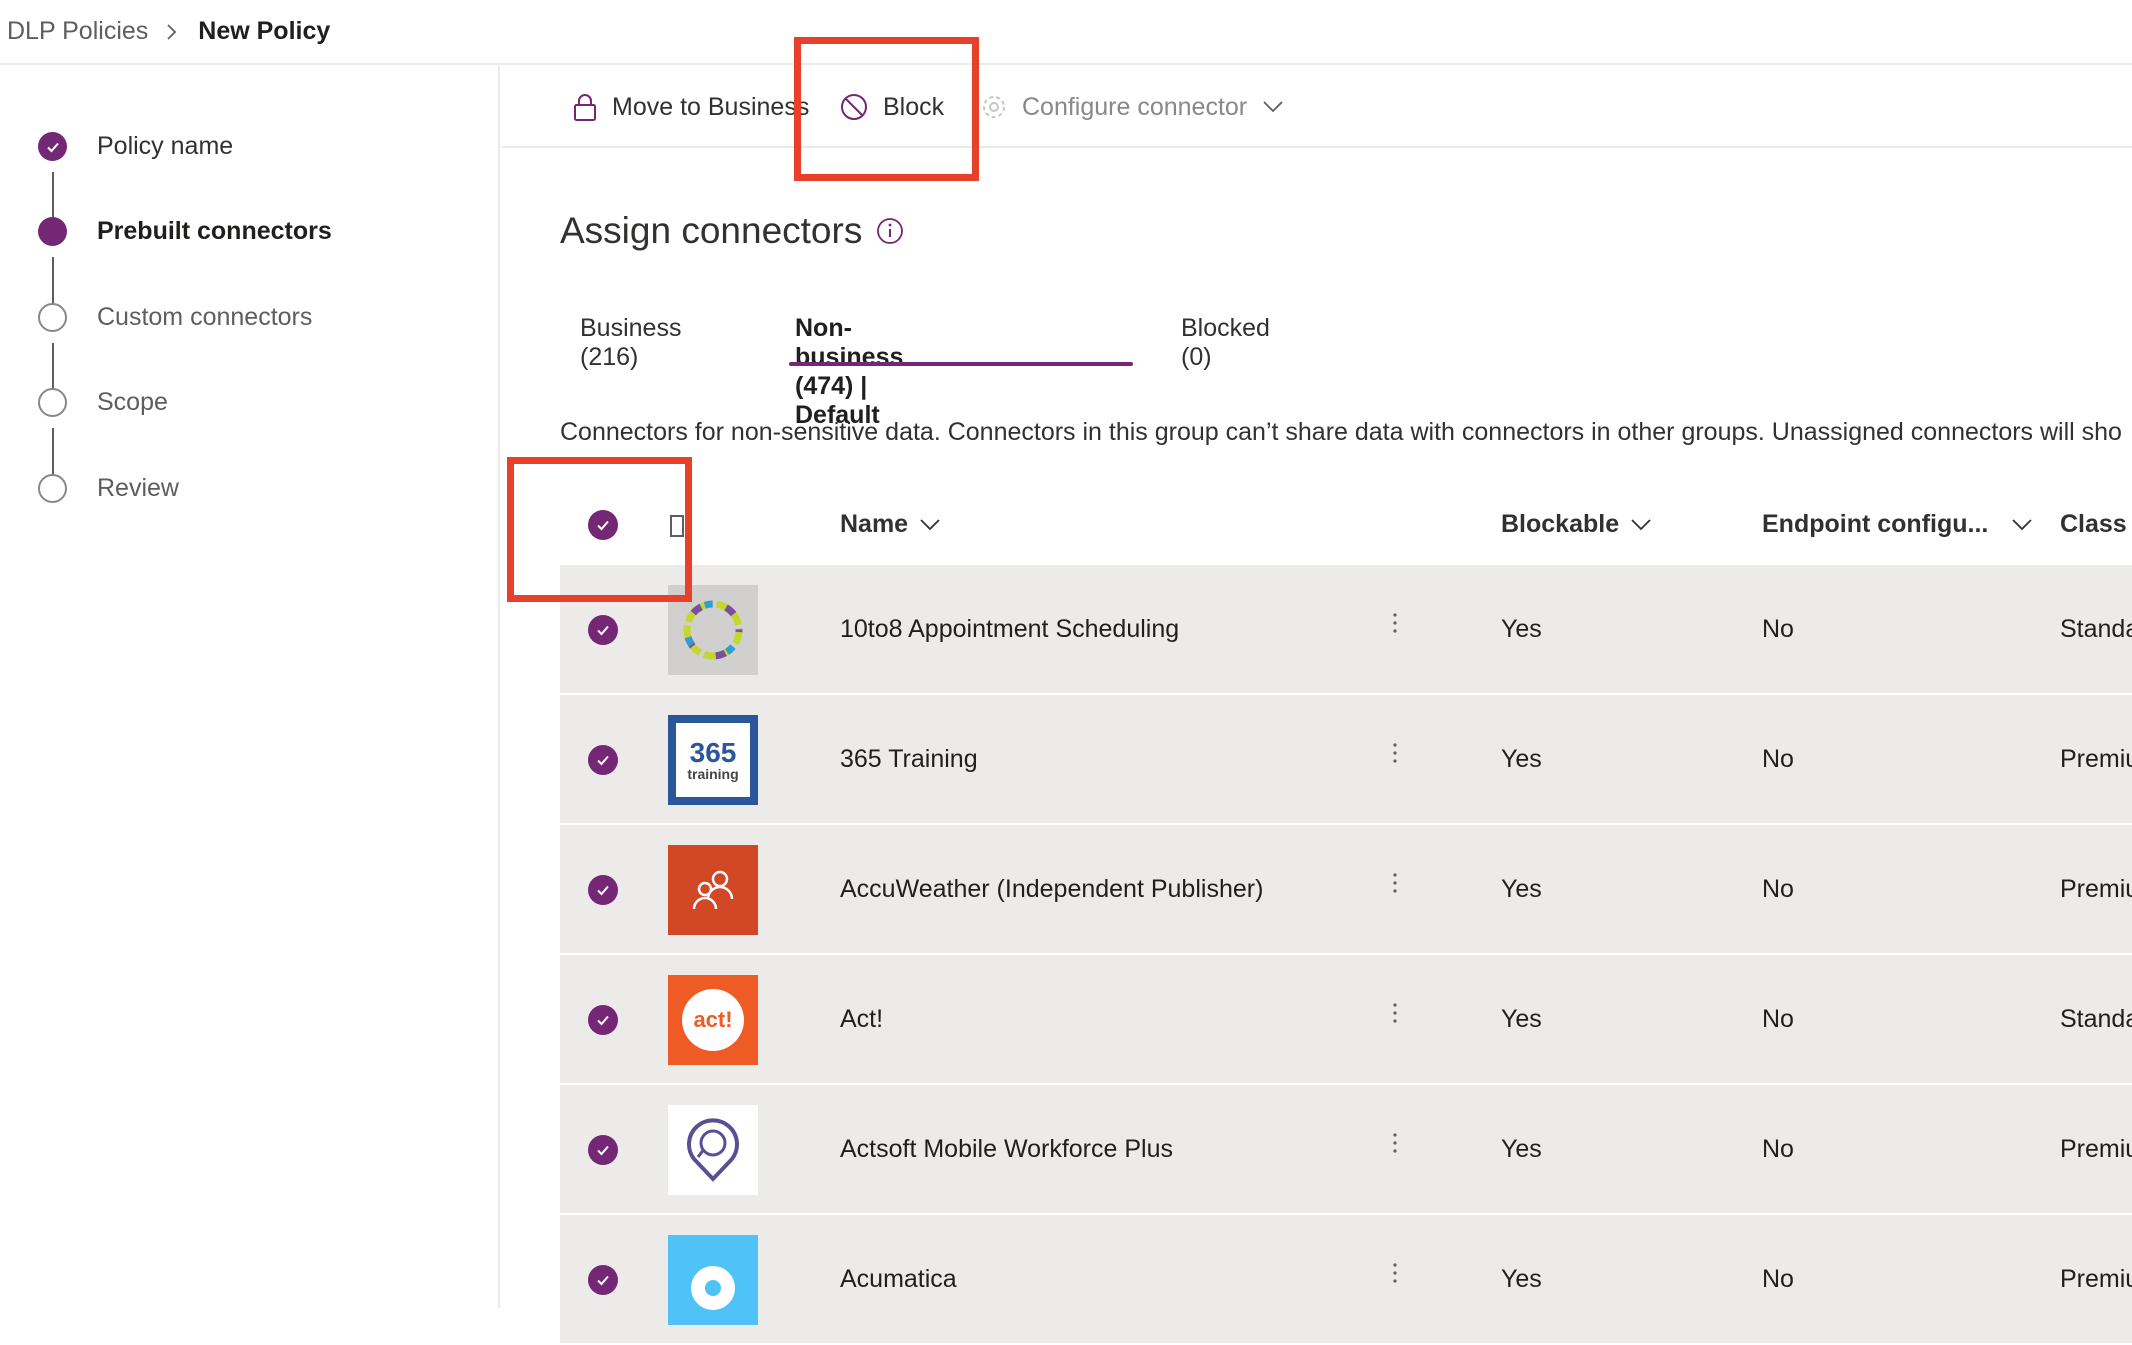 This screenshot has height=1345, width=2132. I want to click on step-review: Review, so click(108, 488).